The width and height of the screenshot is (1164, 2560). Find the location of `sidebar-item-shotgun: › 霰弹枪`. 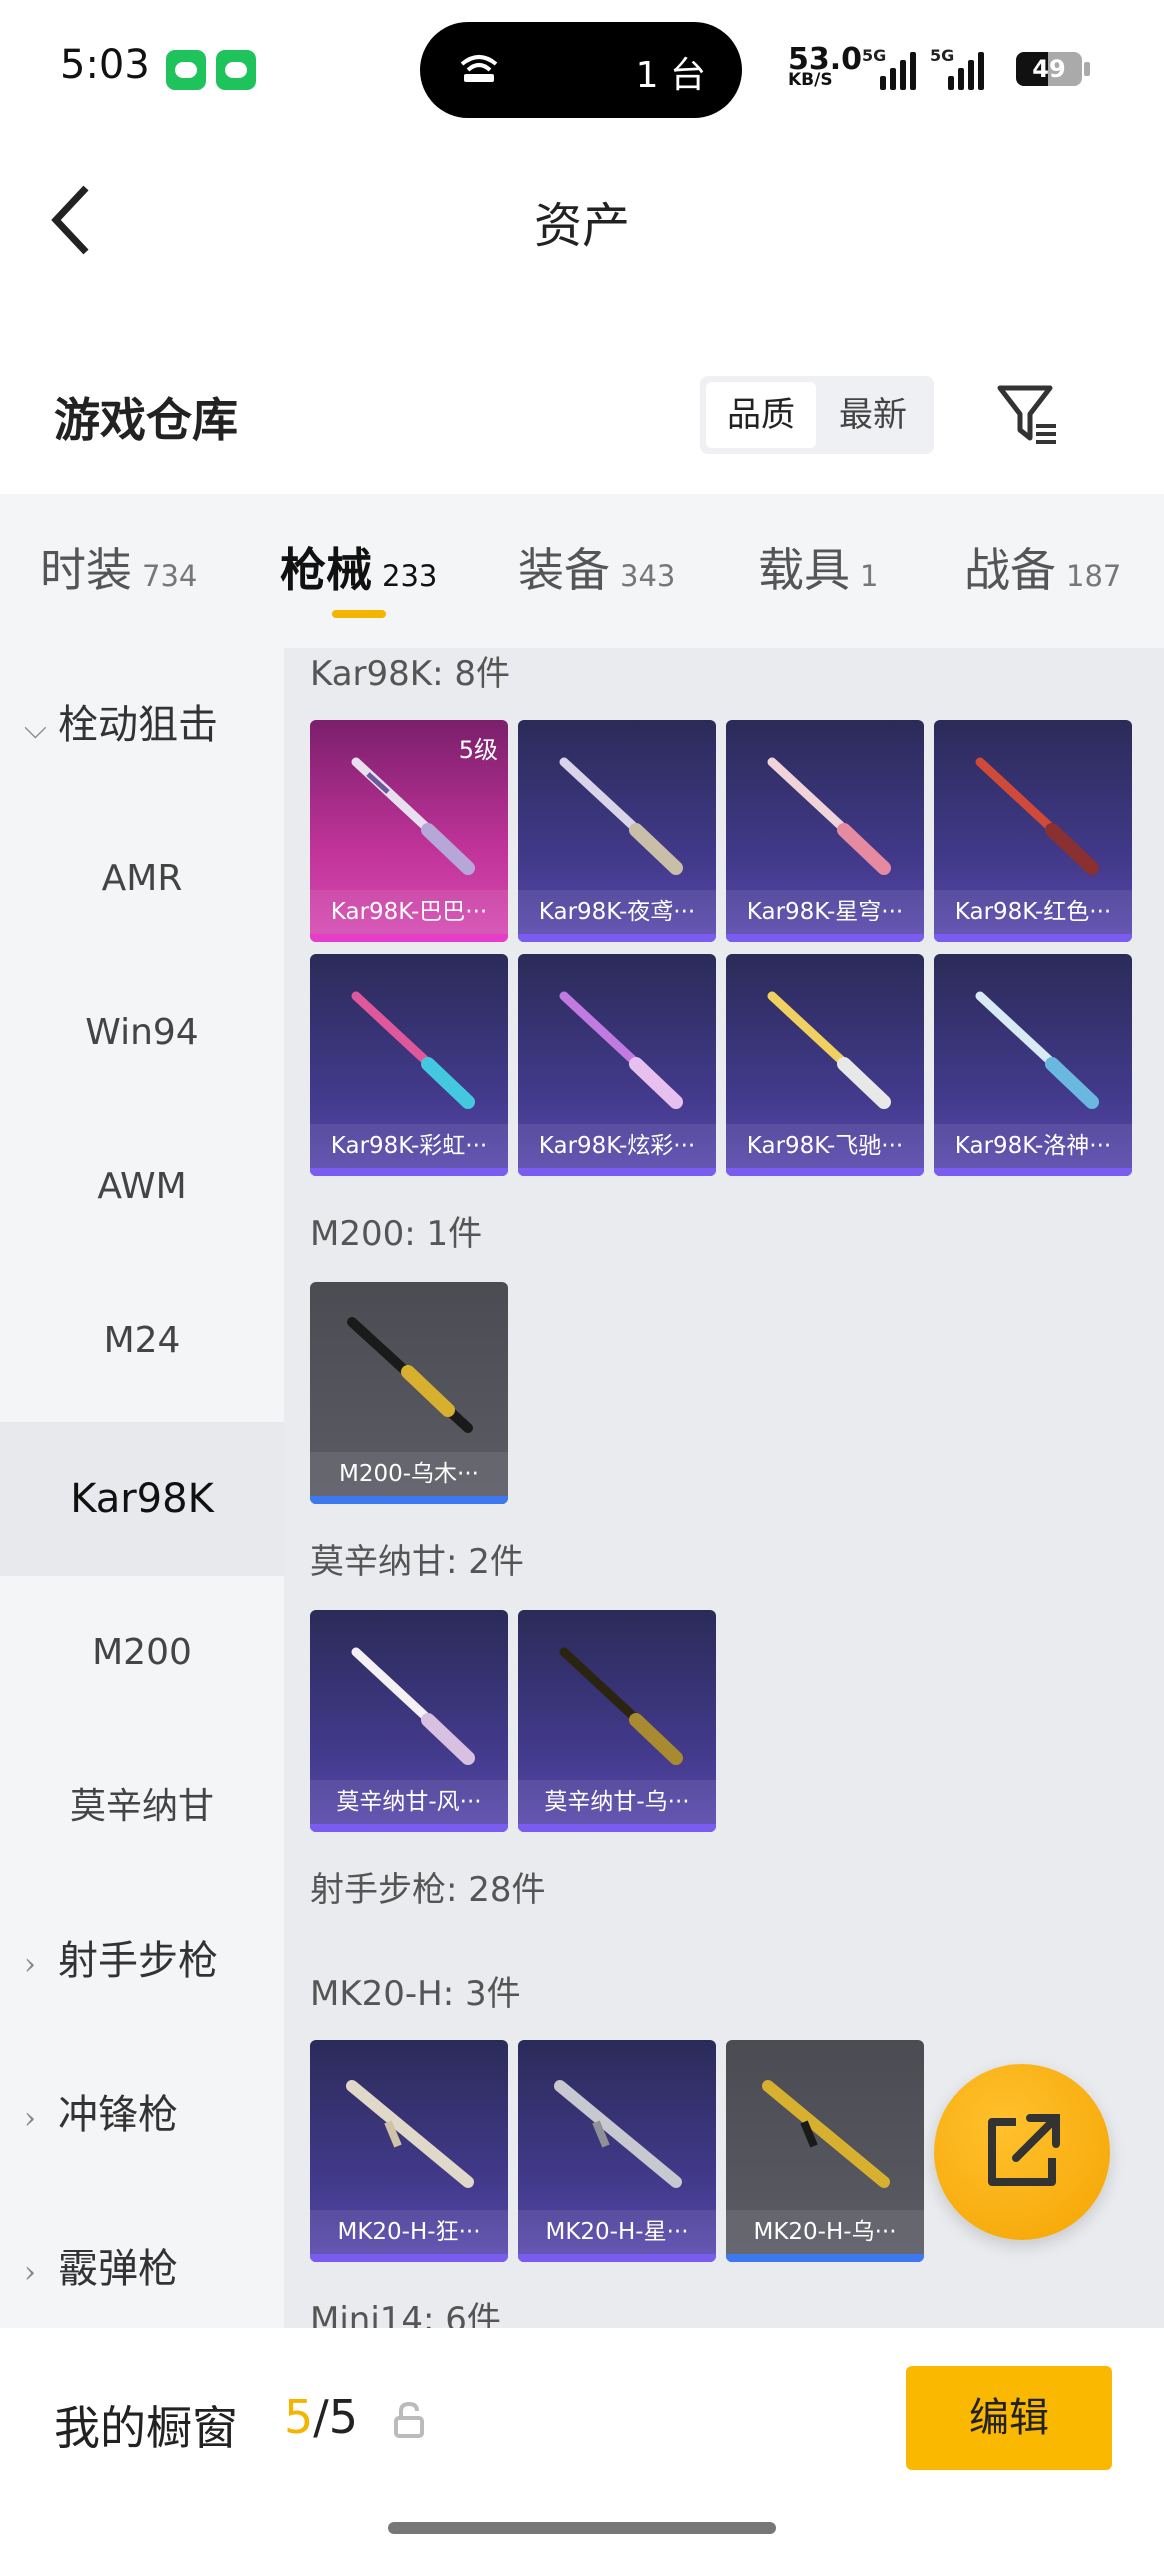

sidebar-item-shotgun: › 霰弹枪 is located at coordinates (142, 2260).